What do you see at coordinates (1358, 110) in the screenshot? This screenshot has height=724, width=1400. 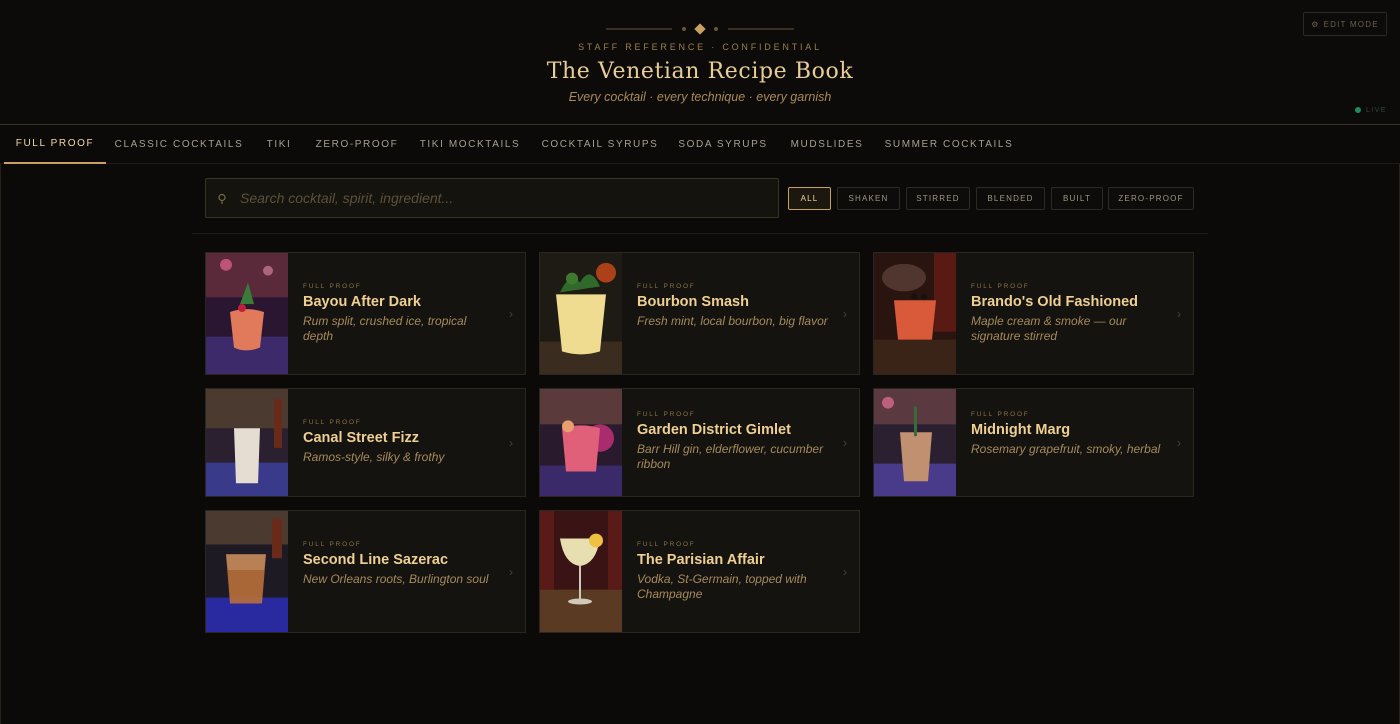 I see `live-dot-icon` at bounding box center [1358, 110].